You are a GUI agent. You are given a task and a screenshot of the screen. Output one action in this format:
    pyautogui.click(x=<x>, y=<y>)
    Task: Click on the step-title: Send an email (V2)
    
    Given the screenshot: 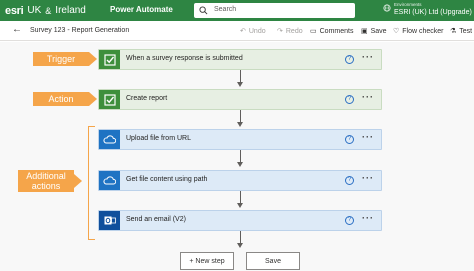 What is the action you would take?
    pyautogui.click(x=156, y=219)
    